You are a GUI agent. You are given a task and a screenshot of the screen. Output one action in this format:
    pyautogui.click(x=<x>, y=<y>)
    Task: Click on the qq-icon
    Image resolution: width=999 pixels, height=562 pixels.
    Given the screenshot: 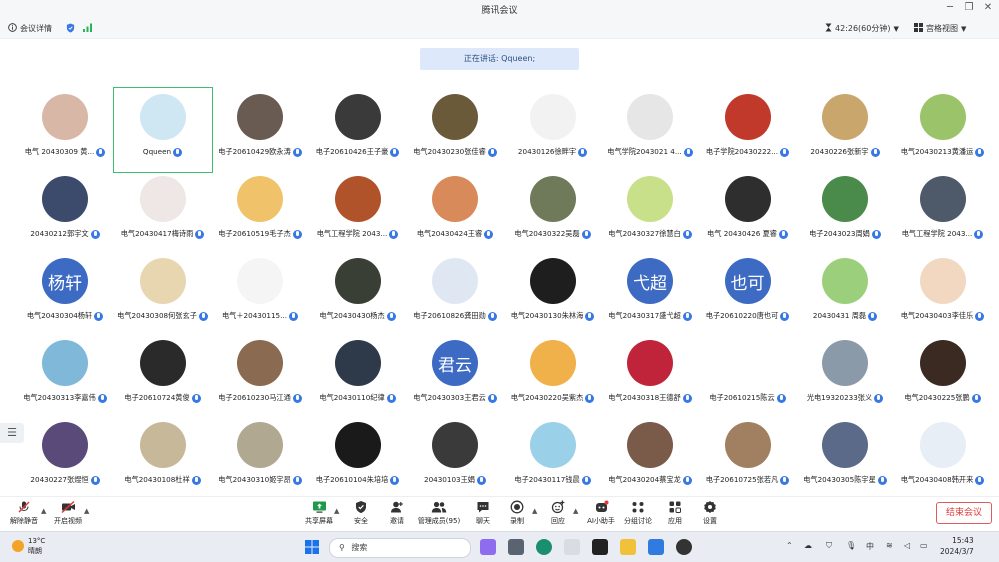 What is the action you would take?
    pyautogui.click(x=600, y=547)
    